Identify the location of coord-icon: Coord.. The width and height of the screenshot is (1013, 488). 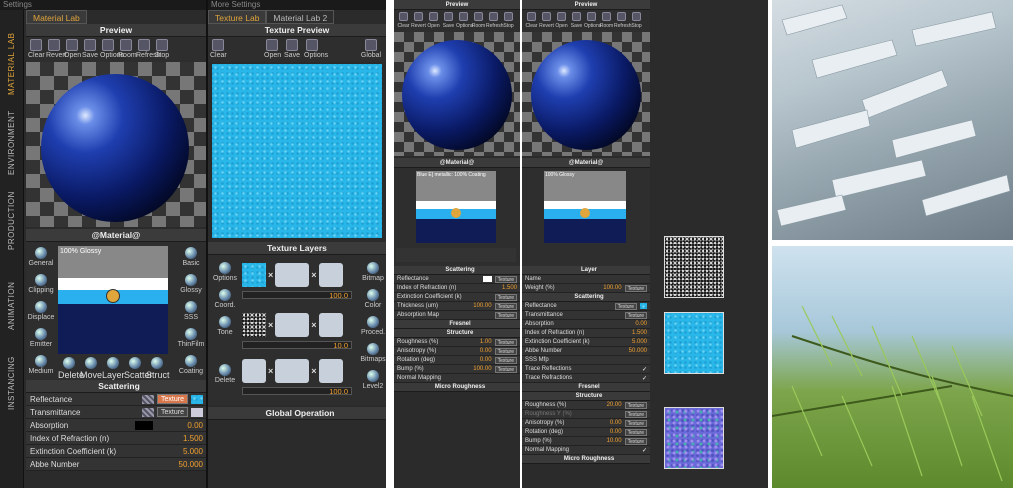
(225, 302).